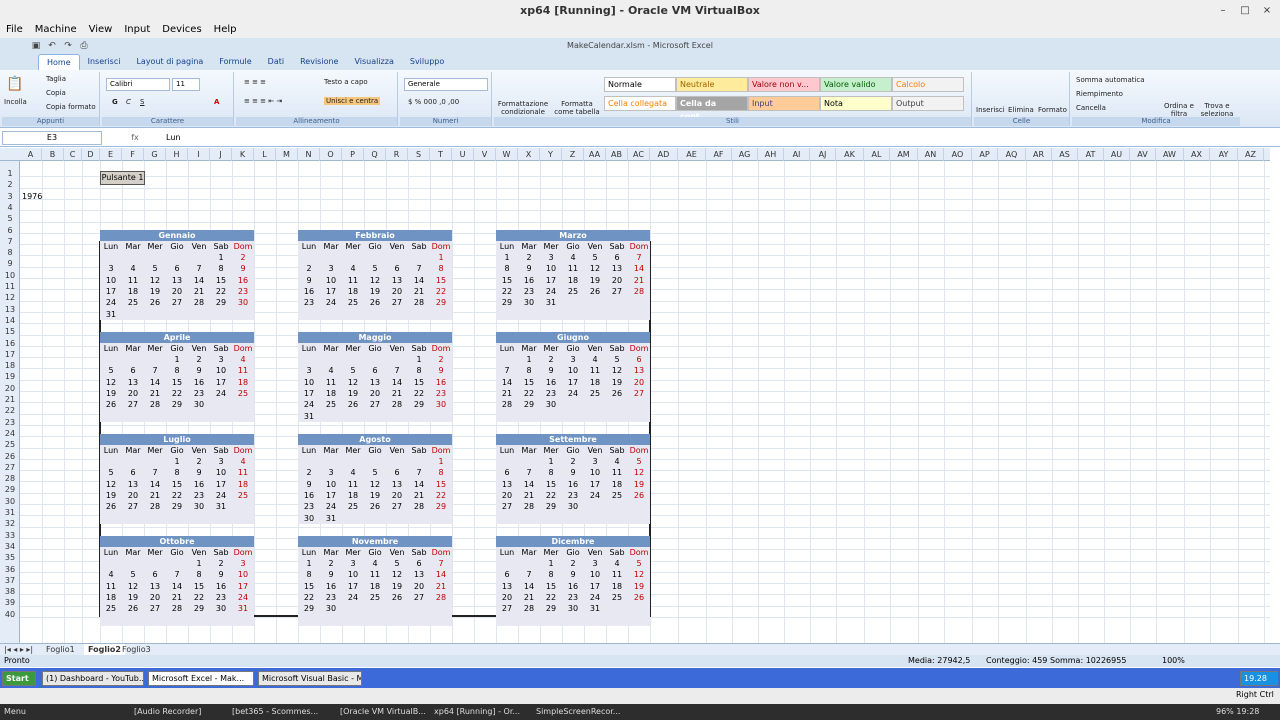 This screenshot has width=1280, height=720. Describe the element at coordinates (10, 399) in the screenshot. I see `row-header: 21` at that location.